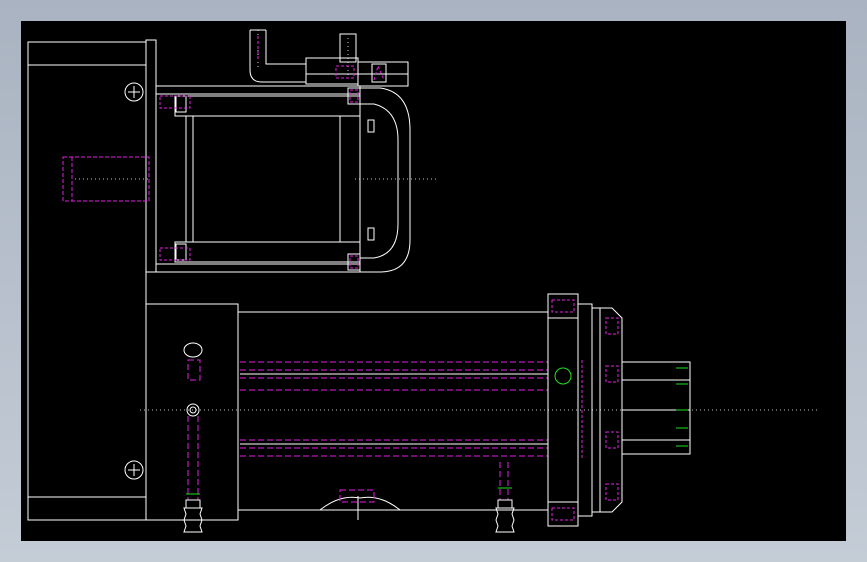 This screenshot has width=867, height=562. Describe the element at coordinates (505, 516) in the screenshot. I see `air-fitting-right` at that location.